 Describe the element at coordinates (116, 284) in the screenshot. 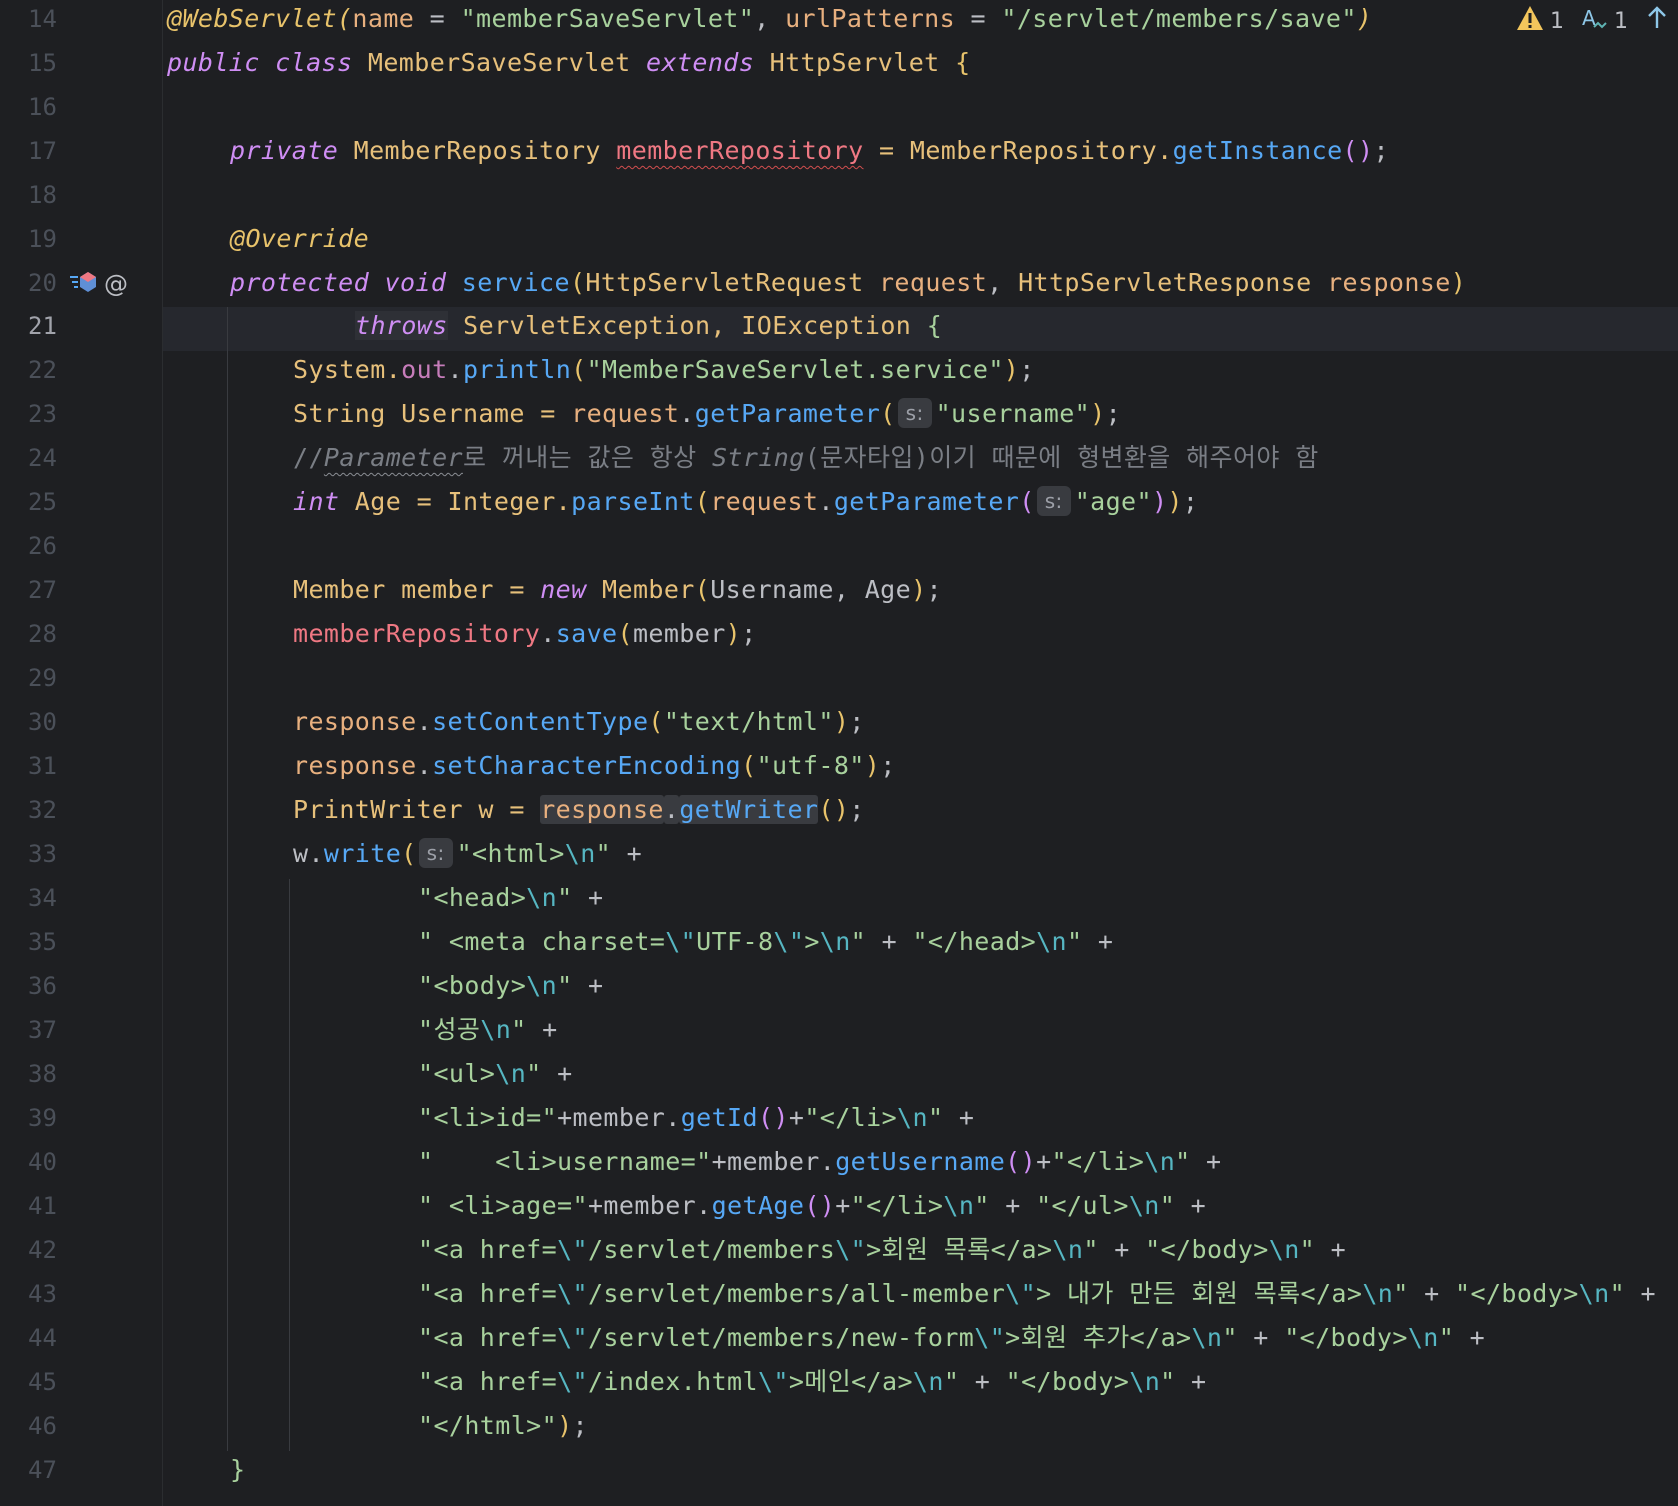

I see `annotation-icon: @` at that location.